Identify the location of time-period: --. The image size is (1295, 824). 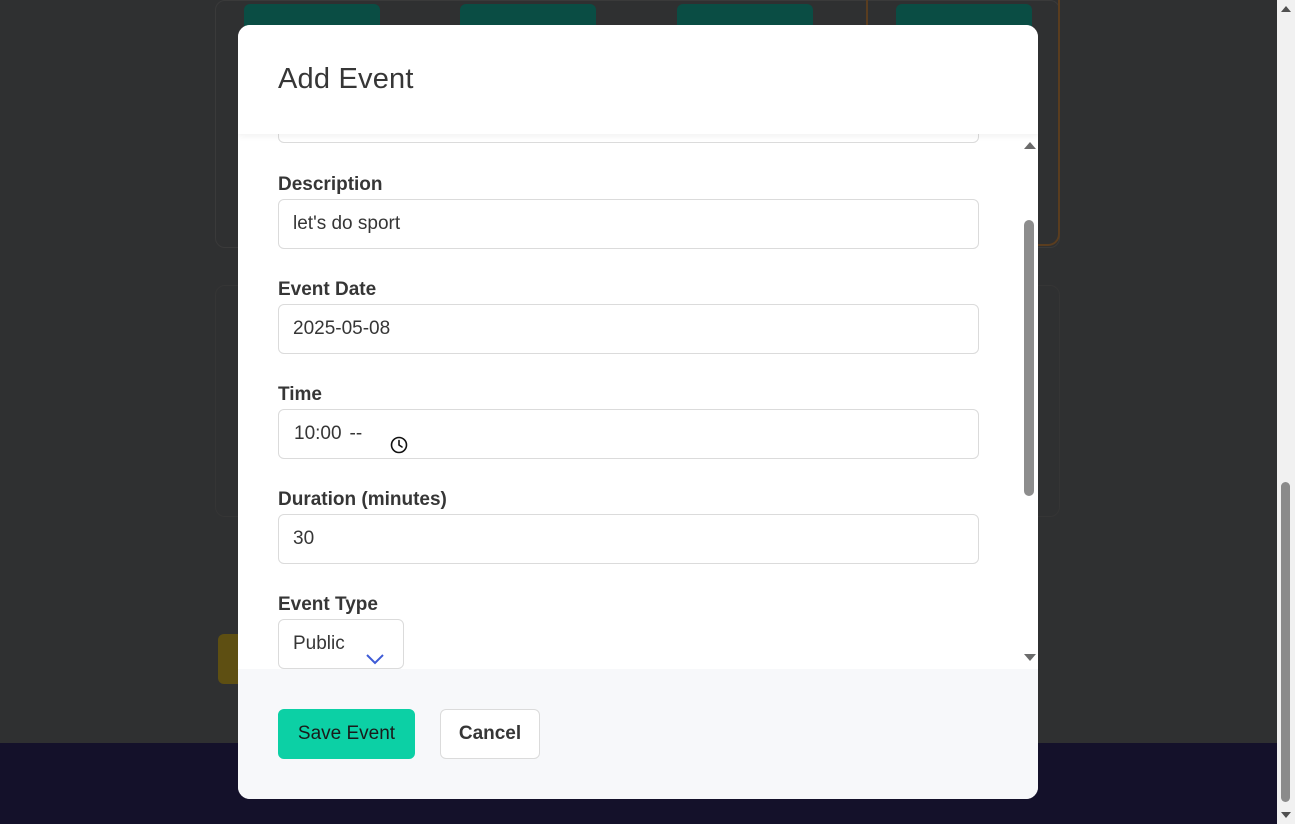
(356, 434).